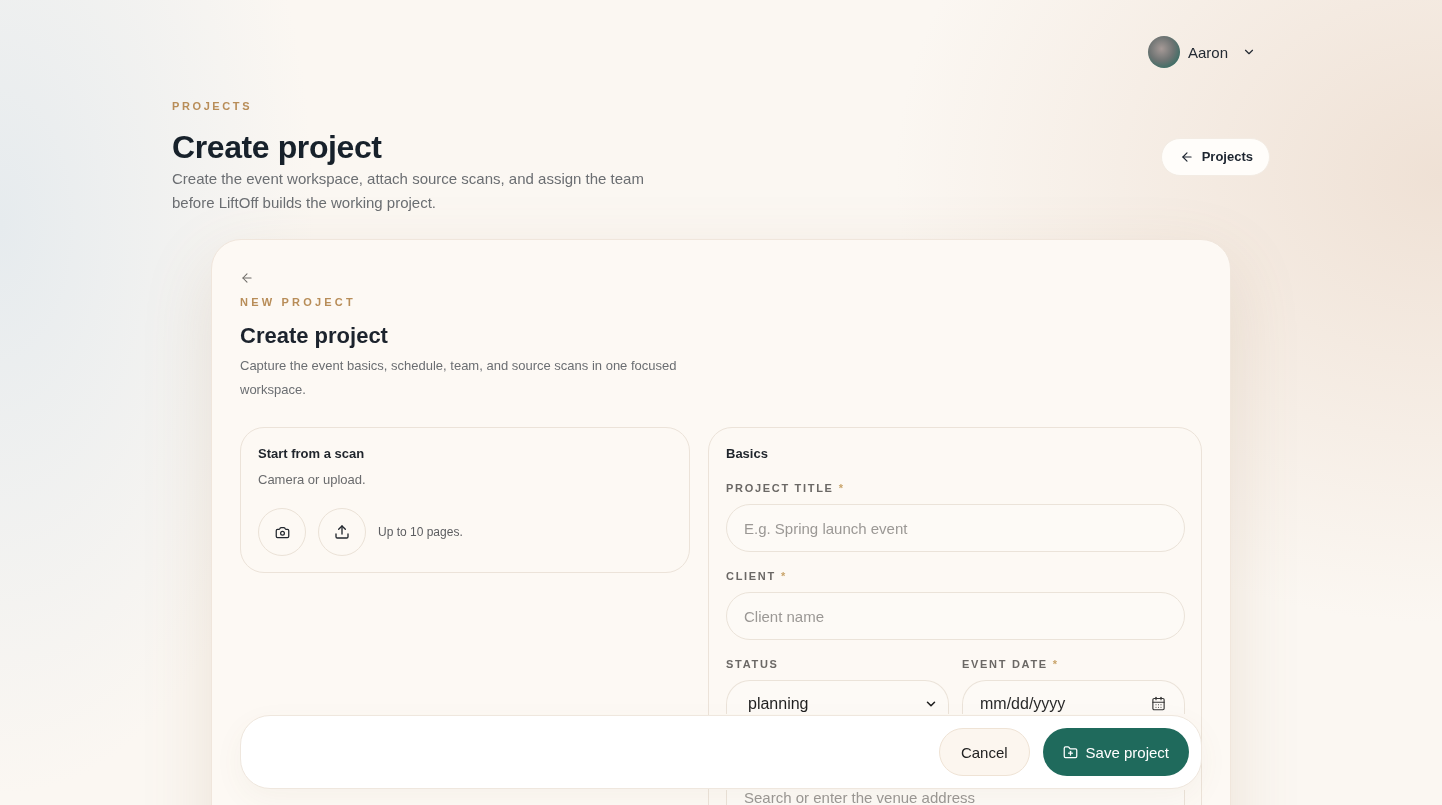 This screenshot has height=805, width=1442. I want to click on card-eyebrow: NEW PROJECT, so click(298, 302).